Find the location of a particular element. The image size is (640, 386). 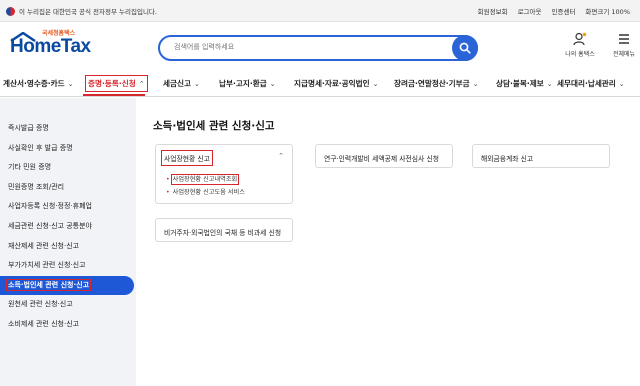

sidebar-item-other-certificate: 기타 민원 증명 is located at coordinates (68, 168).